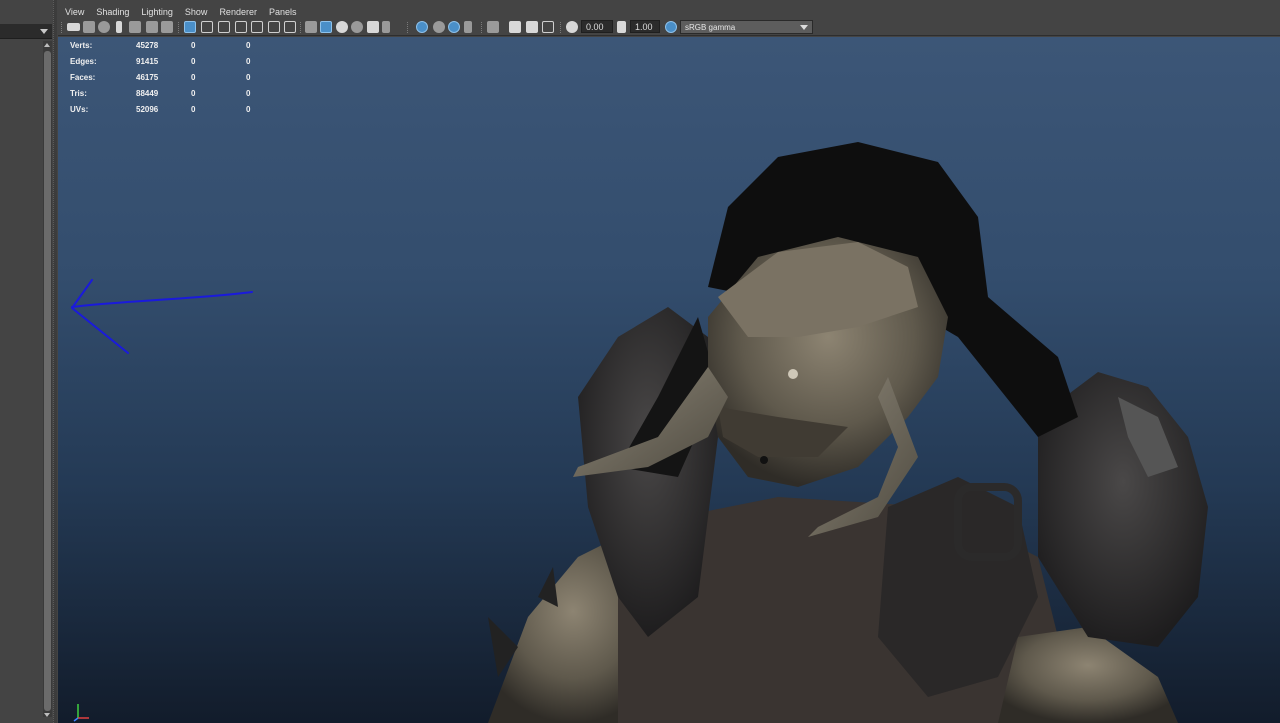 The height and width of the screenshot is (723, 1280). I want to click on eye, so click(793, 374).